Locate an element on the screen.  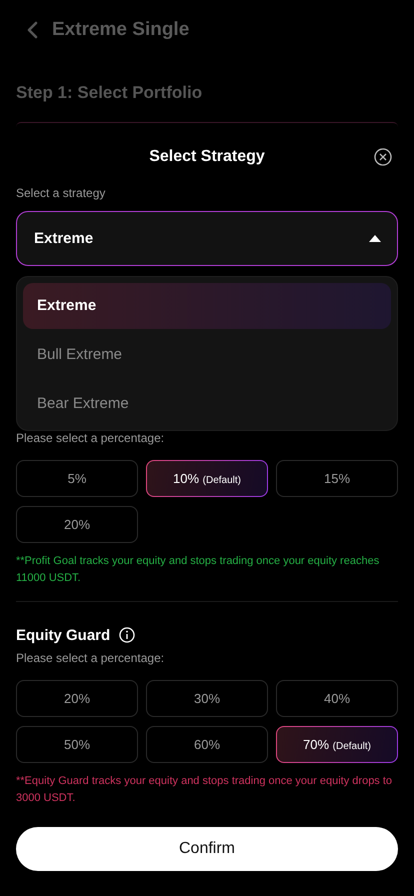
percentage-option: 5% is located at coordinates (77, 478).